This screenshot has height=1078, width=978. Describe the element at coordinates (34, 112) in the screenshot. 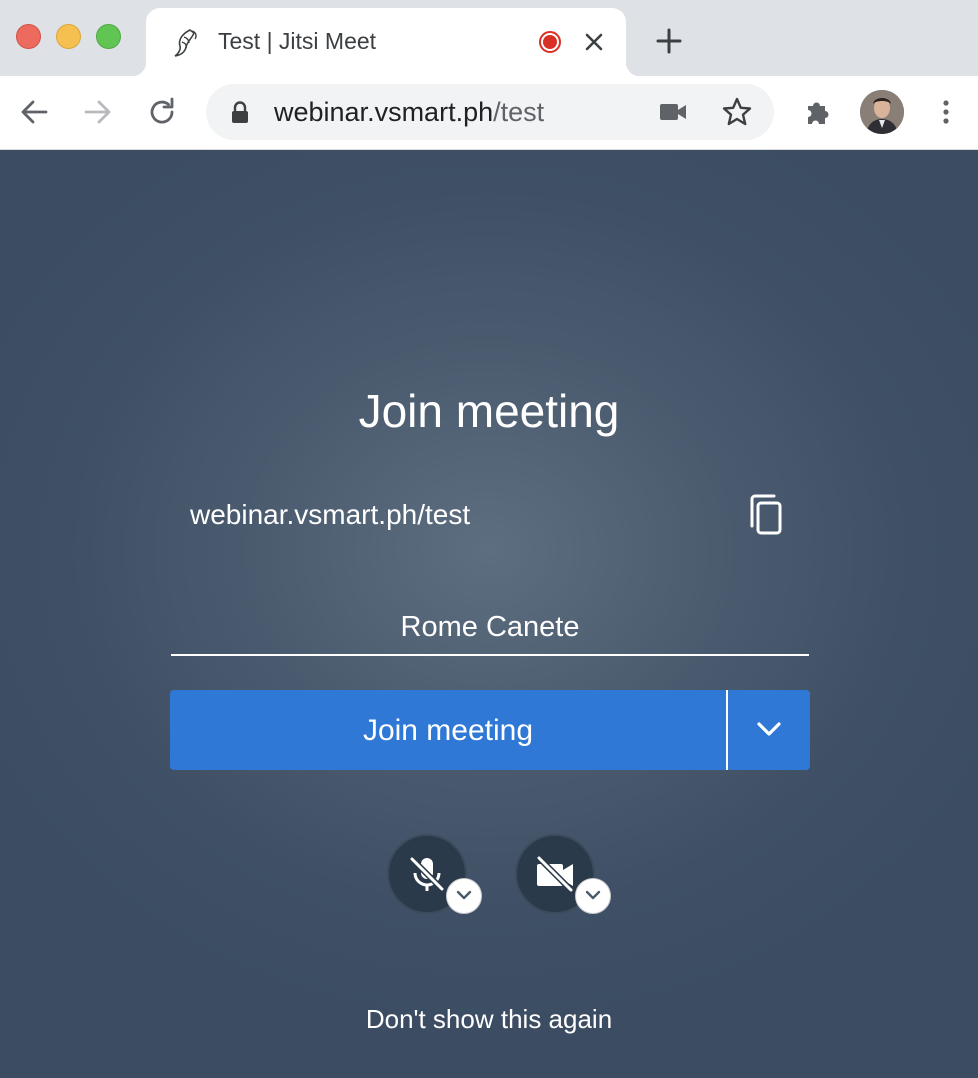

I see `back-arrow-icon` at that location.